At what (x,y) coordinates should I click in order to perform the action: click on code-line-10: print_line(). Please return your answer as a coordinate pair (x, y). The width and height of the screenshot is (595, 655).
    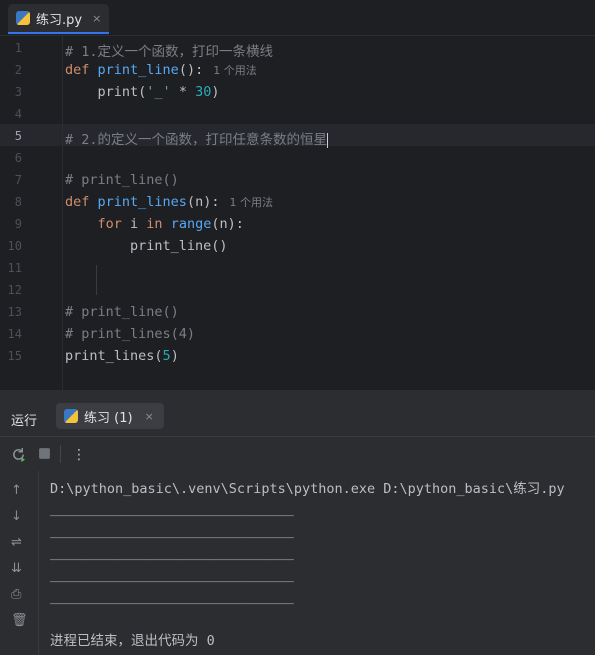
    Looking at the image, I should click on (179, 246).